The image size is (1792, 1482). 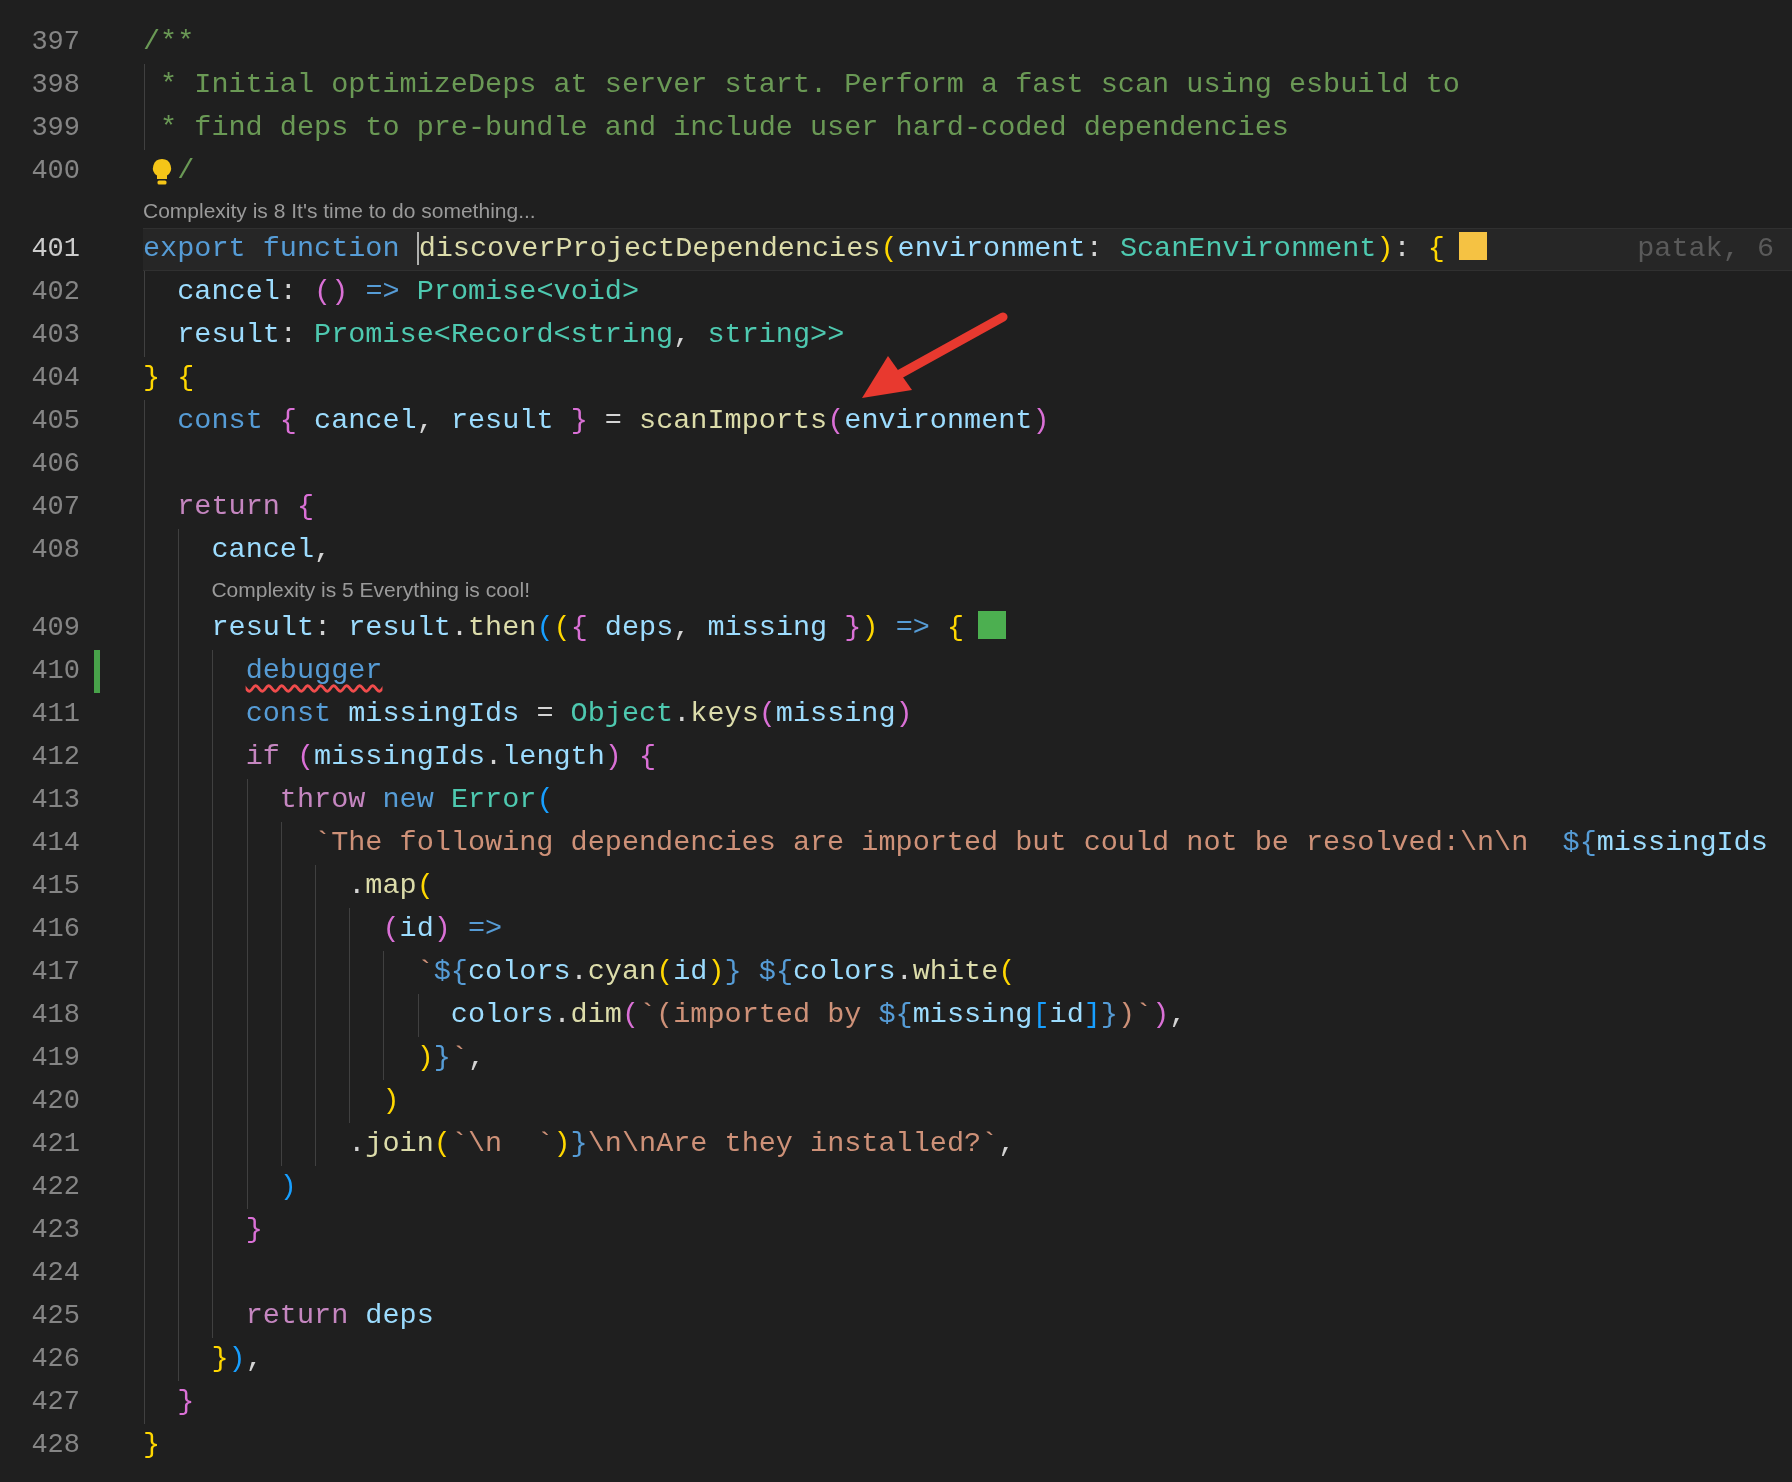 I want to click on code-line: `${colors.cyan(id)} ${colors.white(, so click(x=716, y=972).